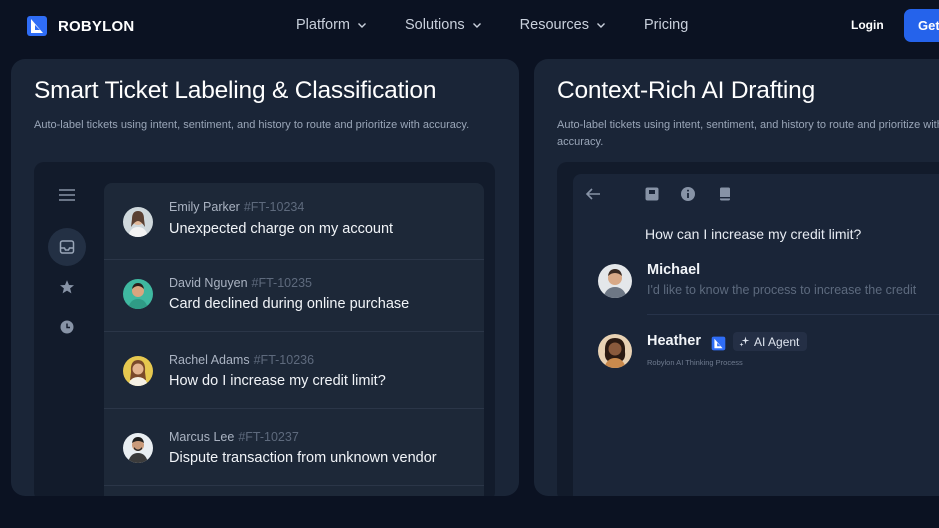 The height and width of the screenshot is (528, 939). I want to click on ticket-customer-name: David Nguyen, so click(208, 283).